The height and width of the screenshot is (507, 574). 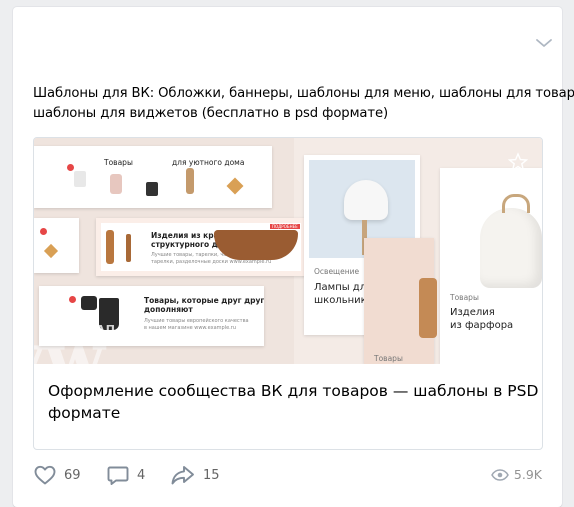 I want to click on kettle-image, so click(x=511, y=248).